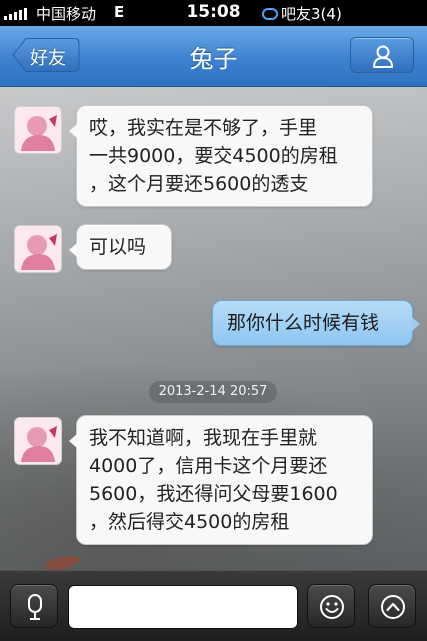  What do you see at coordinates (208, 466) in the screenshot?
I see `message-line: 4000了，信用卡这个月要还` at bounding box center [208, 466].